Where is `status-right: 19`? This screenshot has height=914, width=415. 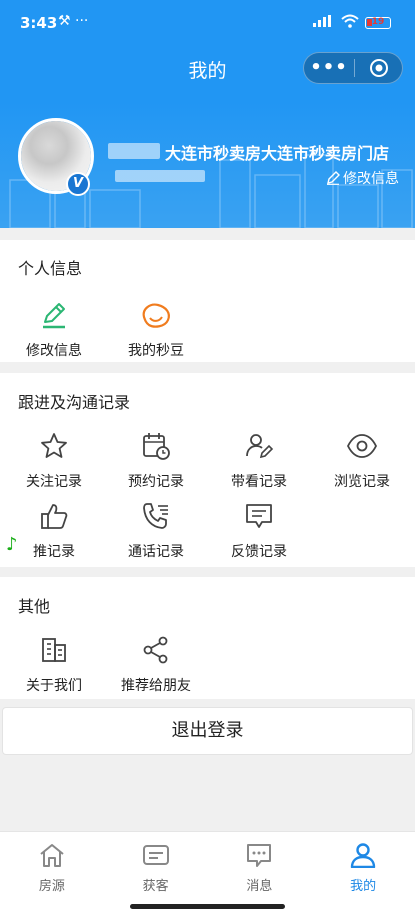
status-right: 19 is located at coordinates (352, 22).